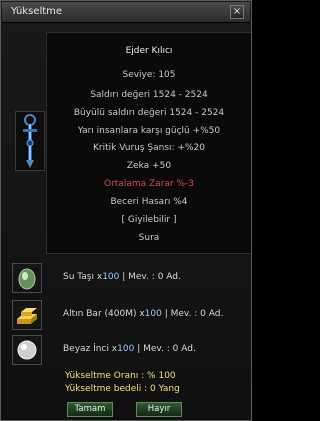 Image resolution: width=320 pixels, height=421 pixels. What do you see at coordinates (149, 131) in the screenshot?
I see `item-stat: Yarı insanlara karşı güçlü +%50` at bounding box center [149, 131].